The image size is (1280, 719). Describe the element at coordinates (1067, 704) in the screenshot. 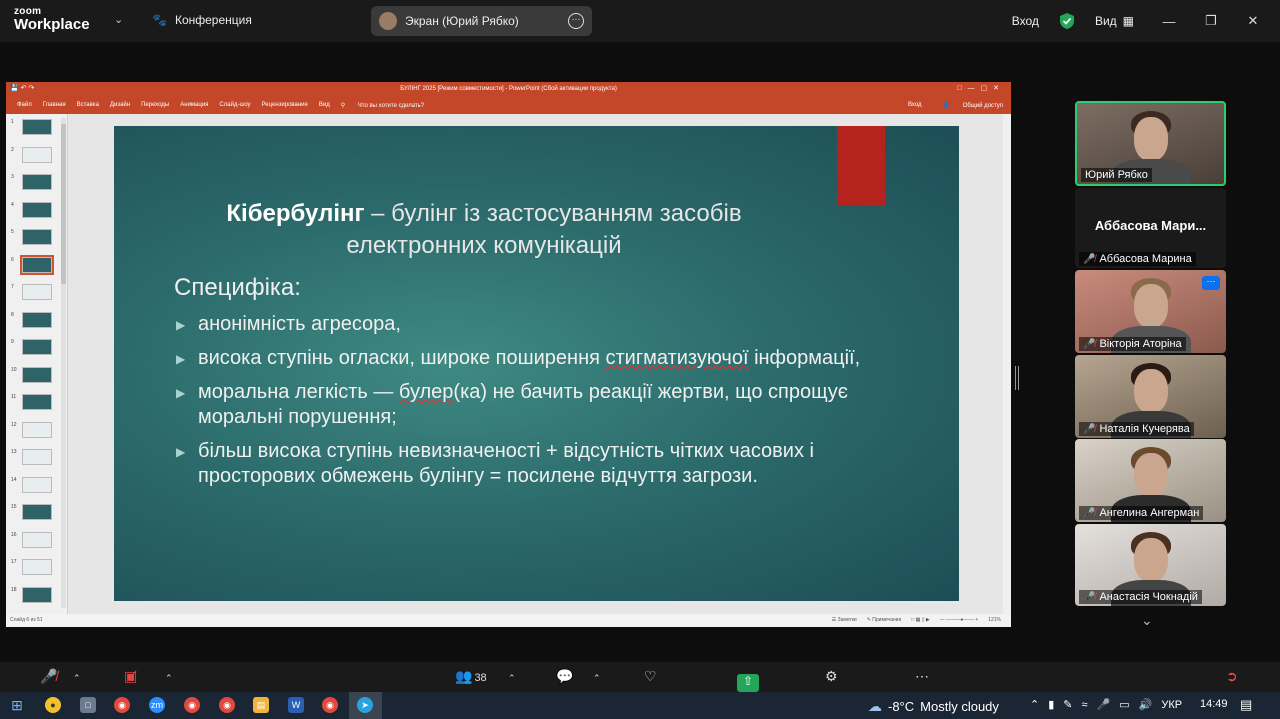

I see `pen-icon: ✎` at that location.